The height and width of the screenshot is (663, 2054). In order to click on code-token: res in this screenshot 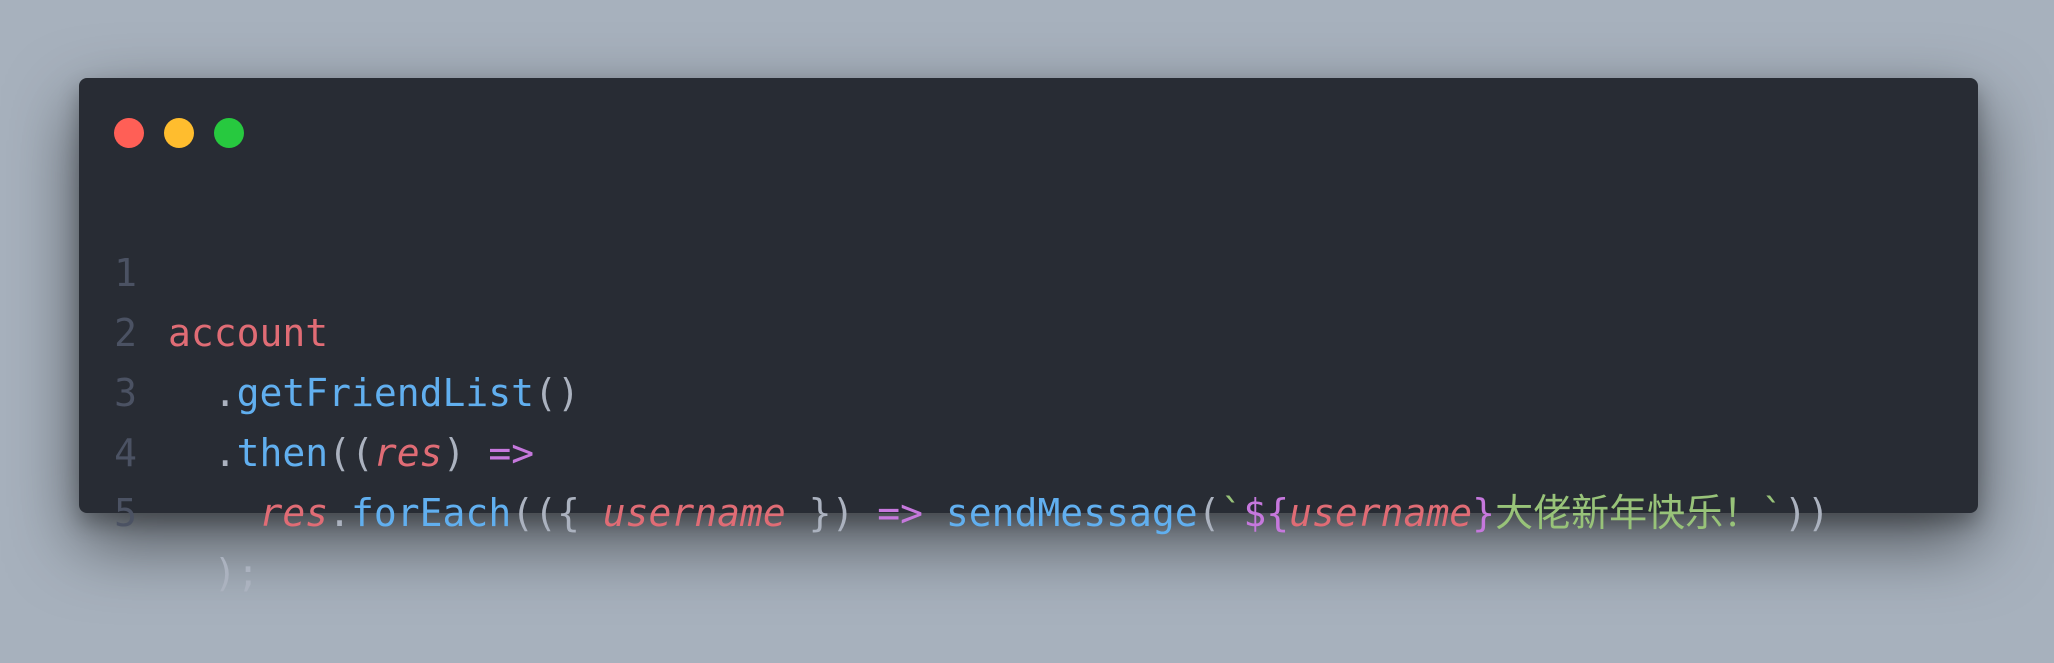, I will do `click(294, 513)`.